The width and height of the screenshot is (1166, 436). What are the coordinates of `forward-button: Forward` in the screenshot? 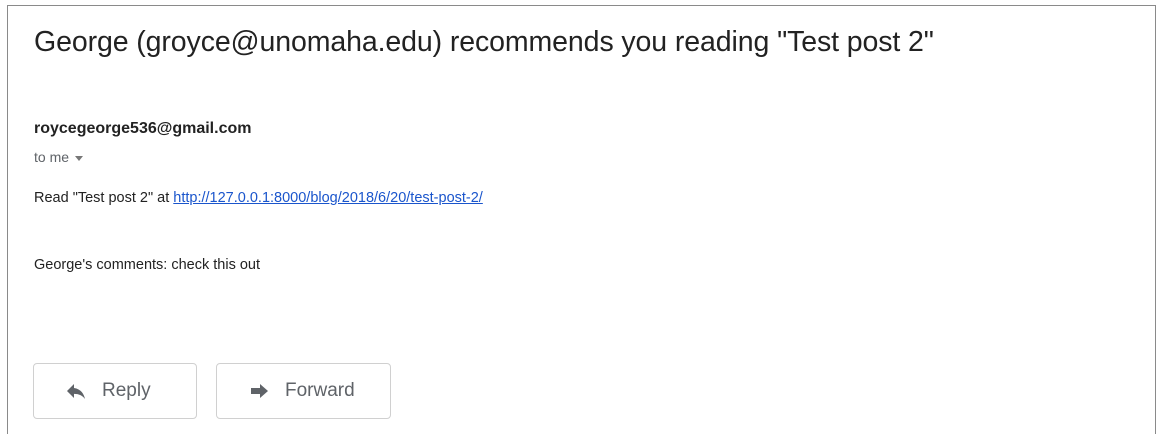 It's located at (303, 391).